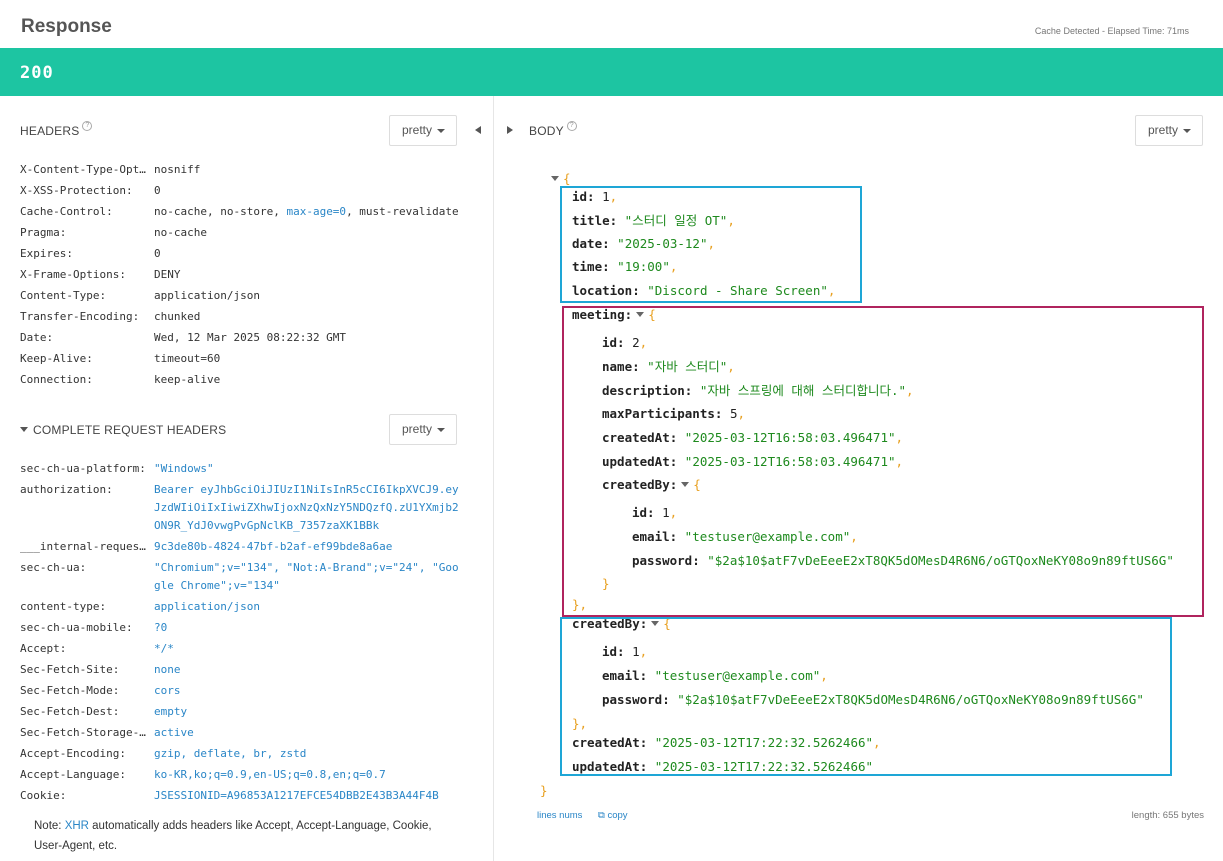  Describe the element at coordinates (50, 131) in the screenshot. I see `headers-label: HEADERS` at that location.